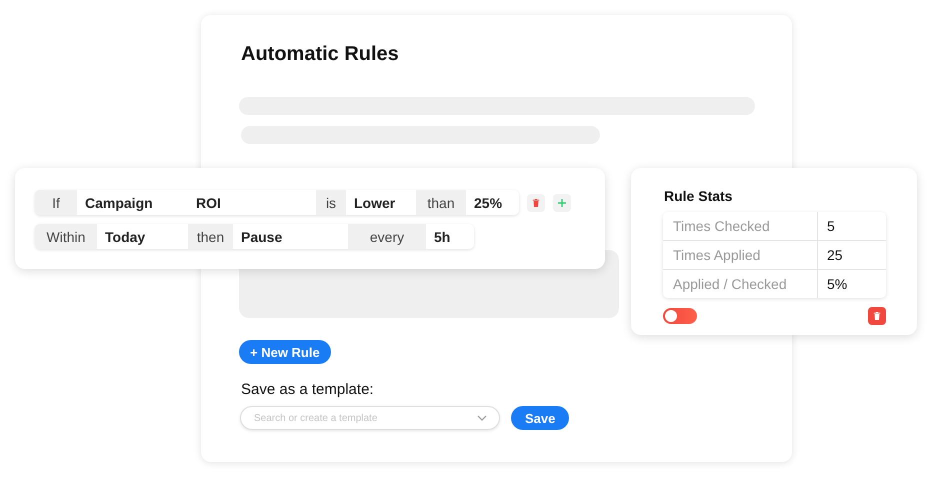 Image resolution: width=933 pixels, height=477 pixels. I want to click on rule-value-field: Pause, so click(290, 236).